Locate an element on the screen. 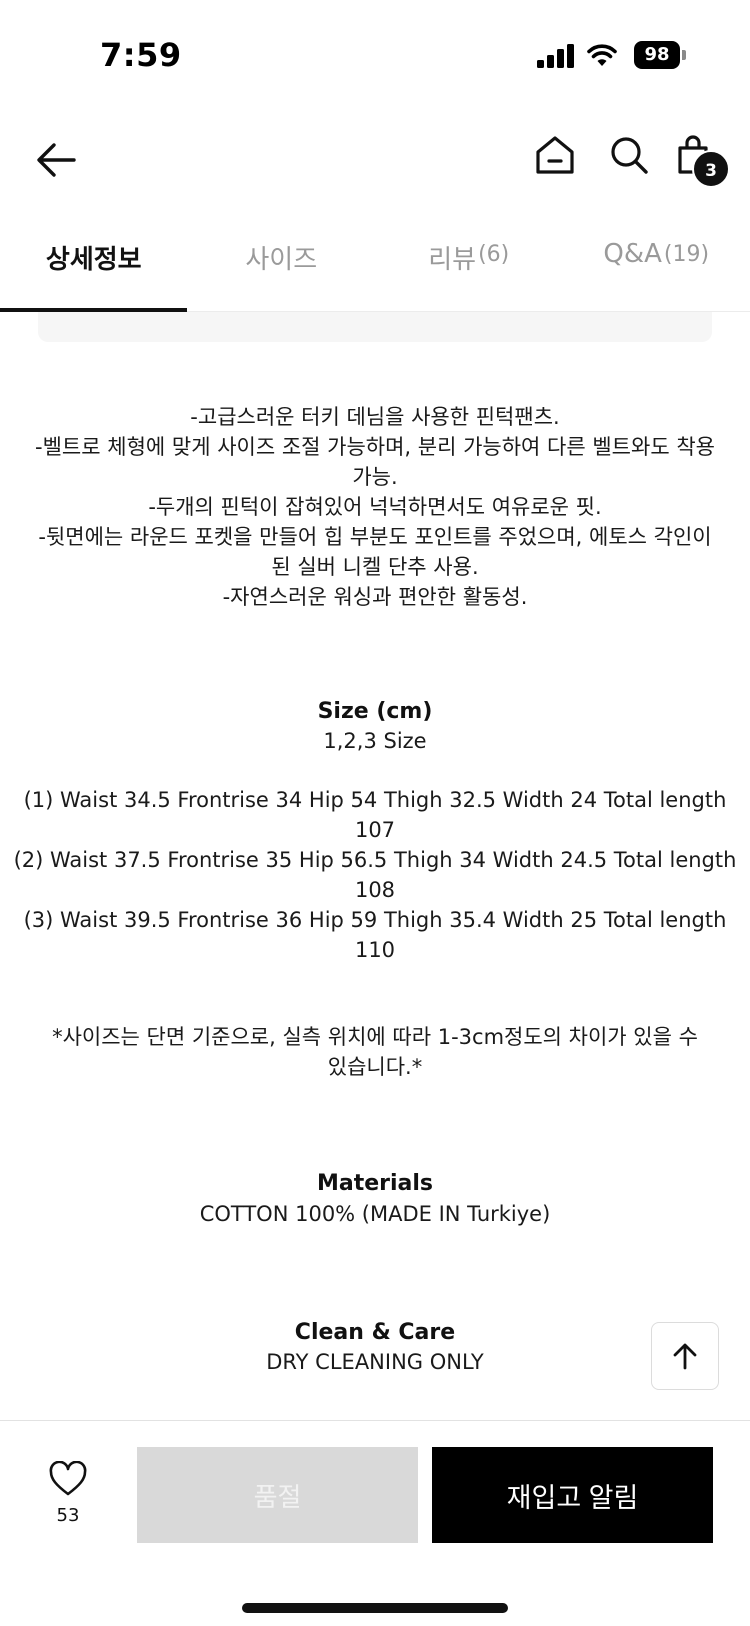 The image size is (750, 1626). status-bar: 7:59 98 is located at coordinates (375, 50).